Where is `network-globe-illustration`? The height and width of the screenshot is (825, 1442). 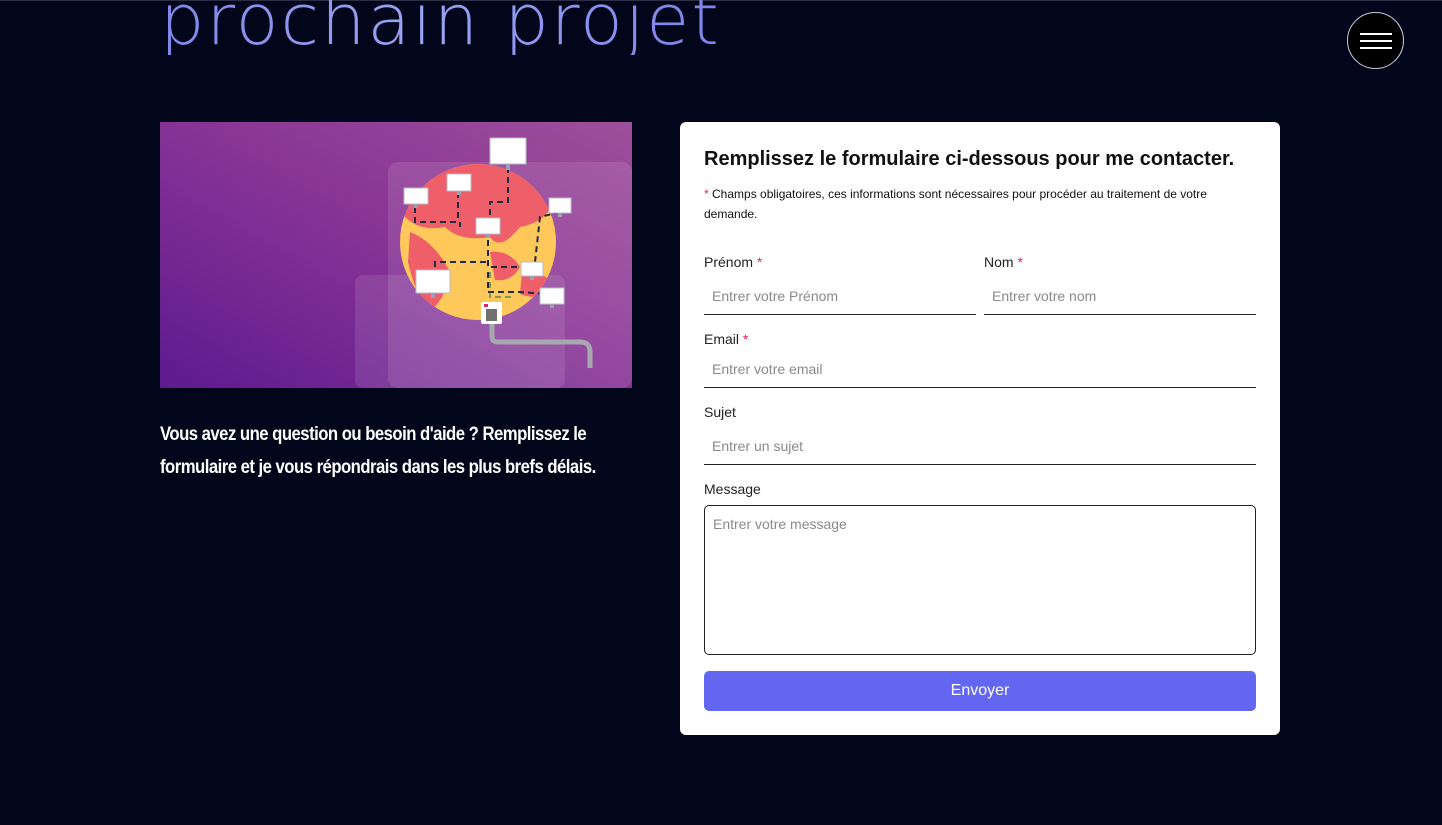
network-globe-illustration is located at coordinates (396, 255).